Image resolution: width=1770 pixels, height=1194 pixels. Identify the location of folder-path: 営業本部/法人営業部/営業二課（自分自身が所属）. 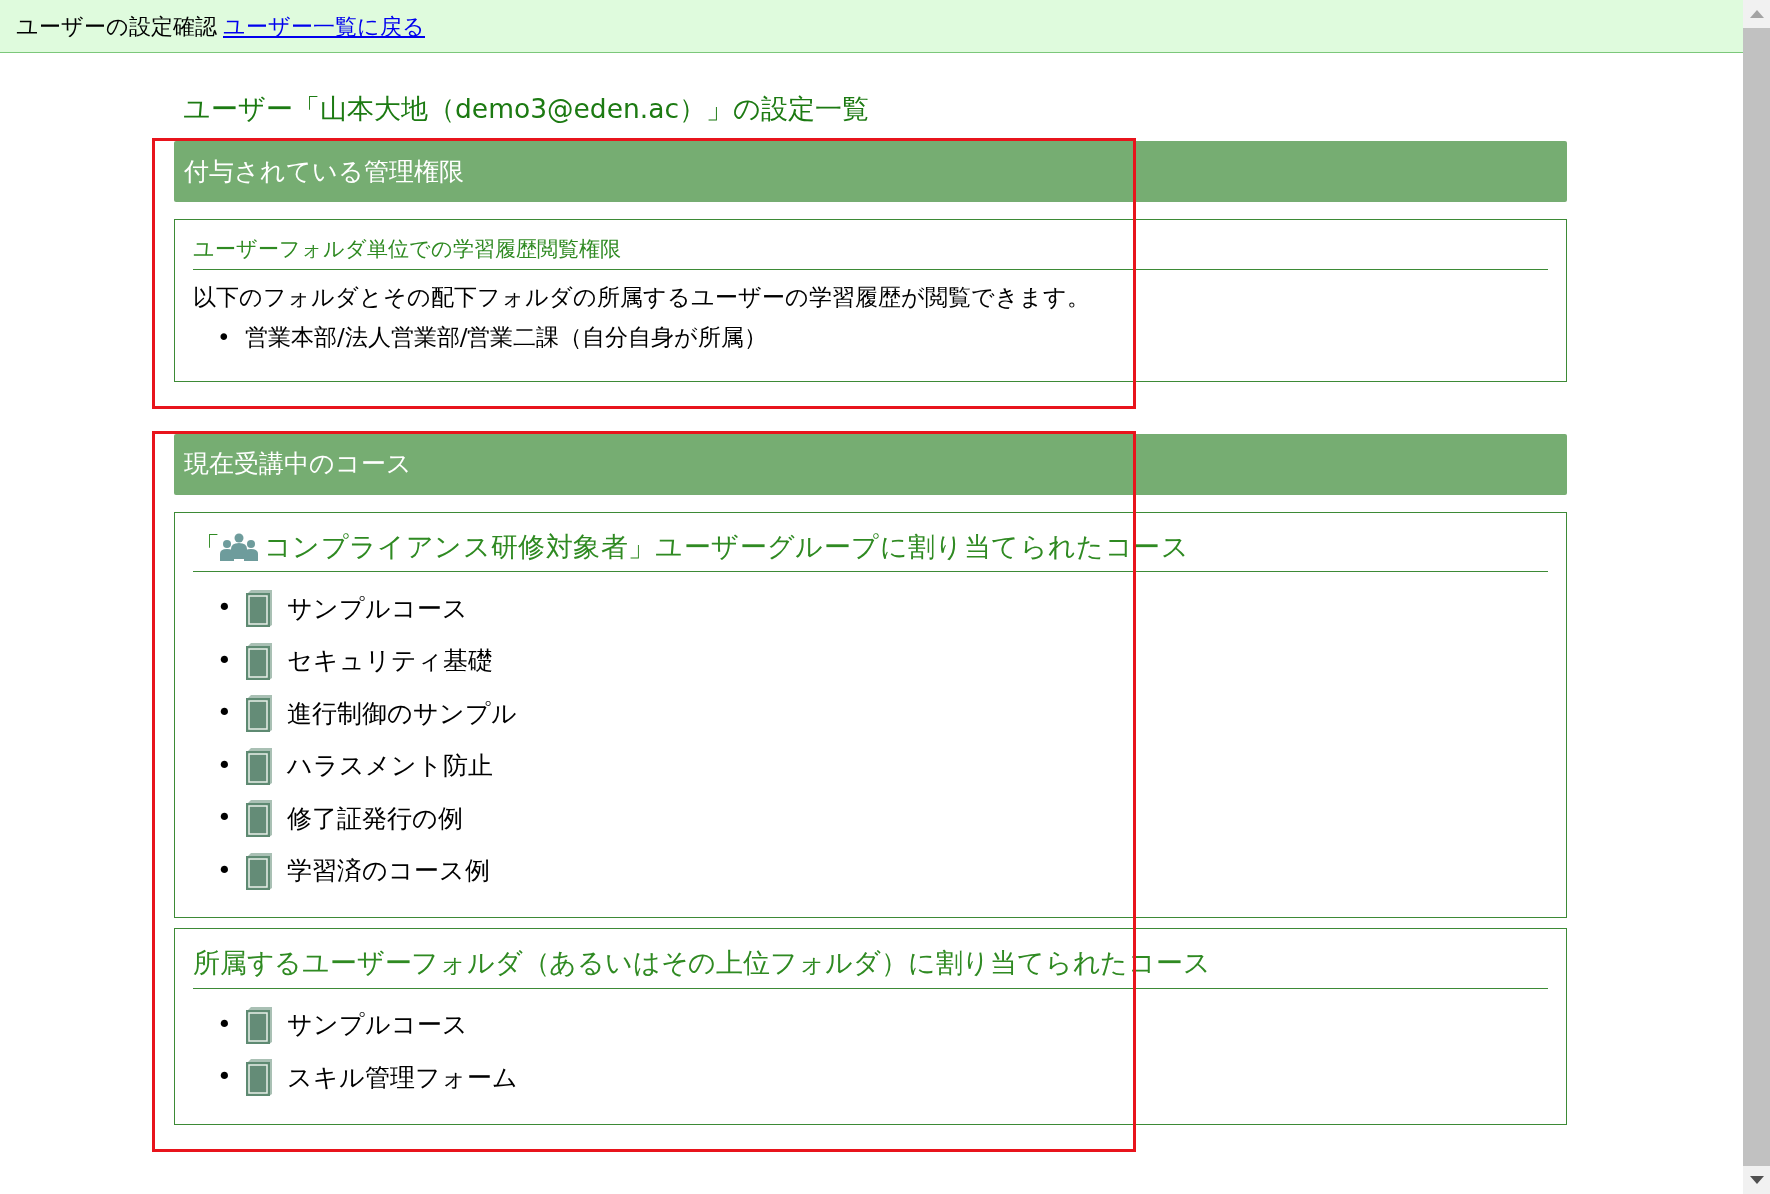
(506, 337).